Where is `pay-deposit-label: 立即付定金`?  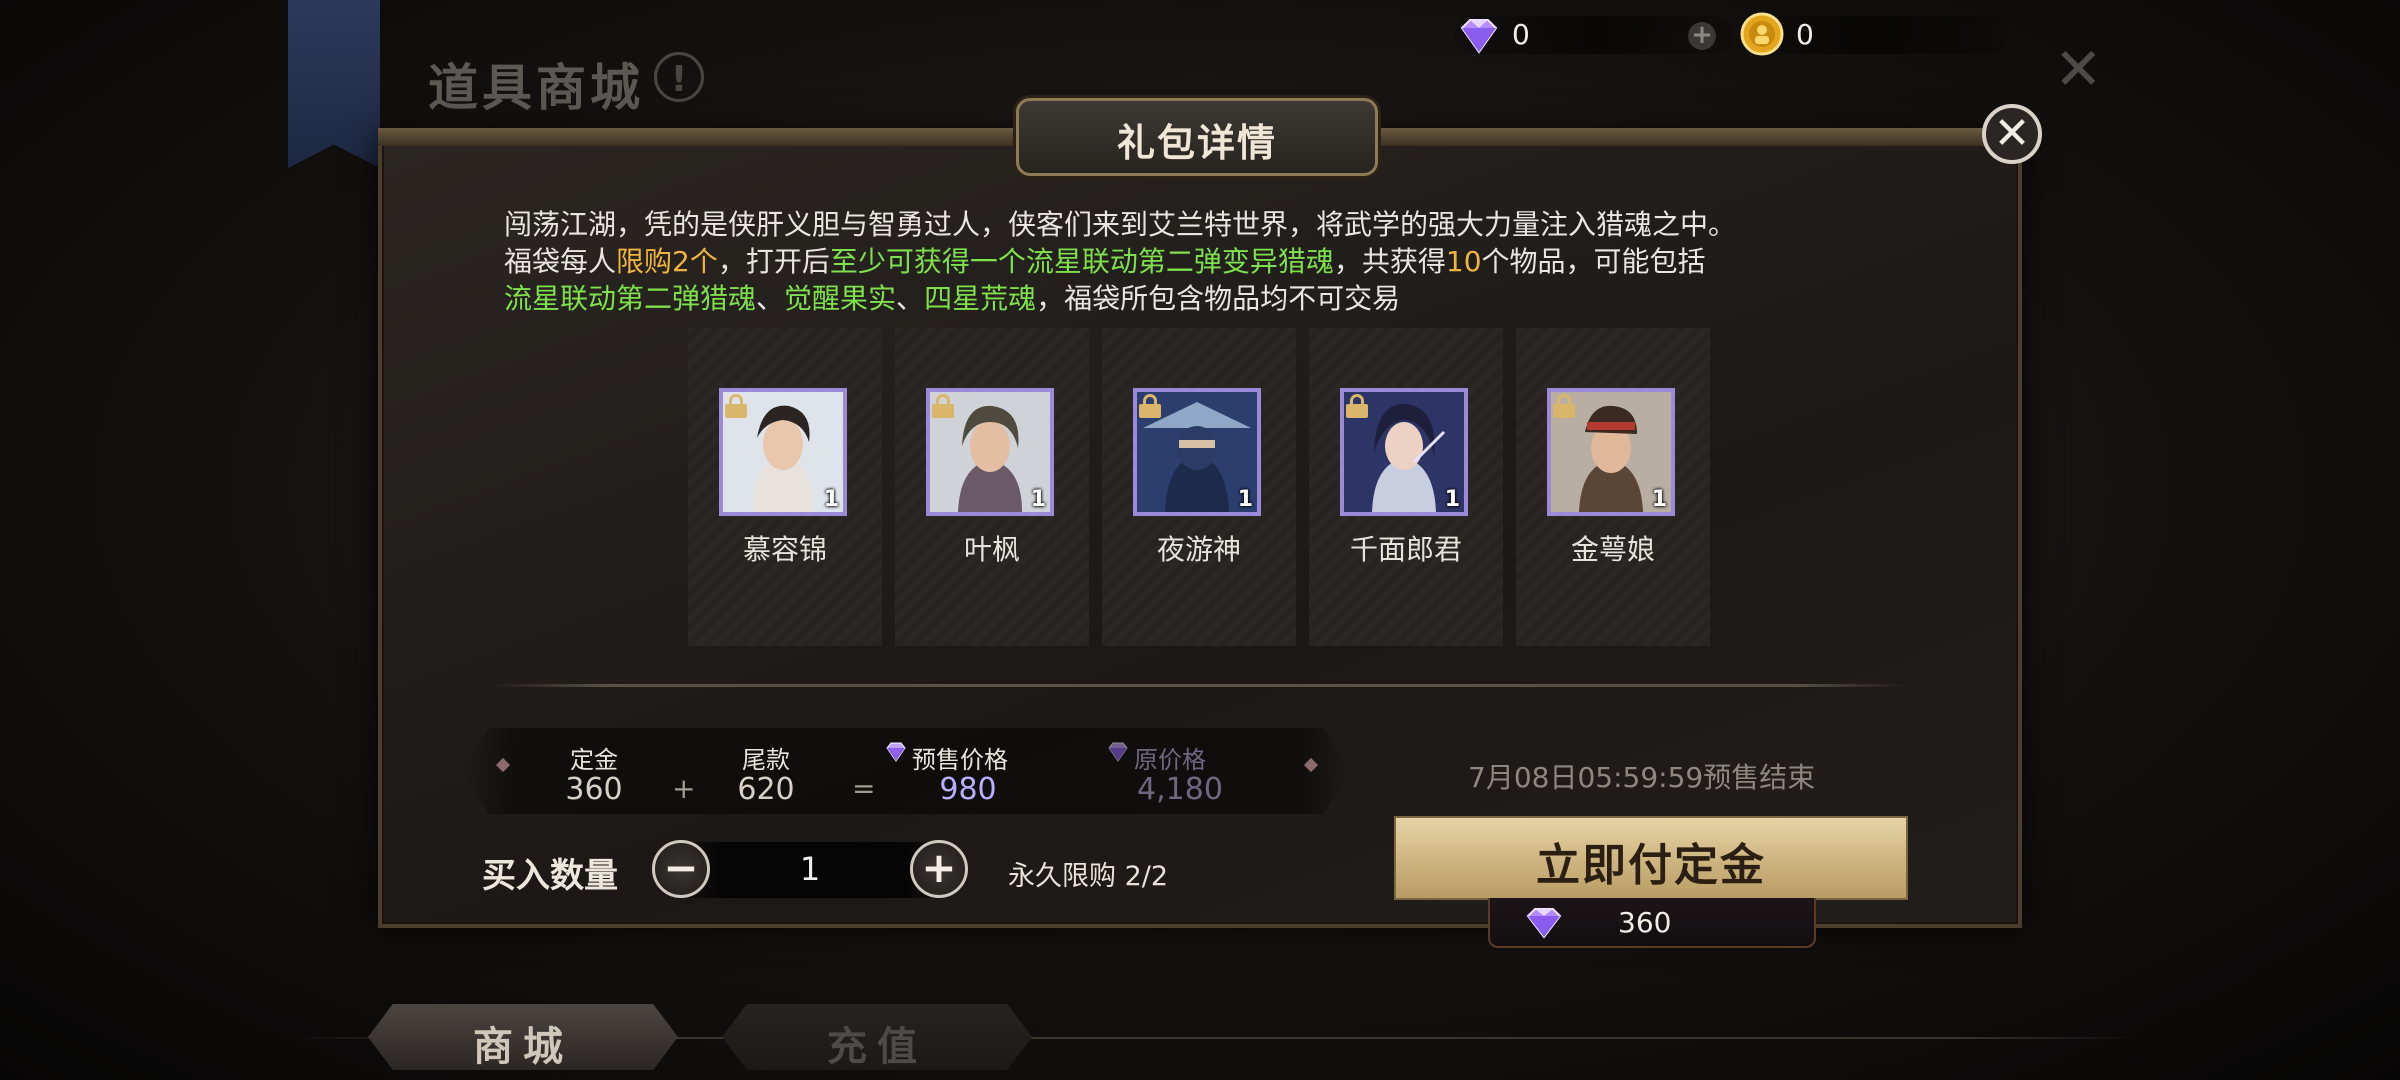 pay-deposit-label: 立即付定金 is located at coordinates (1651, 861).